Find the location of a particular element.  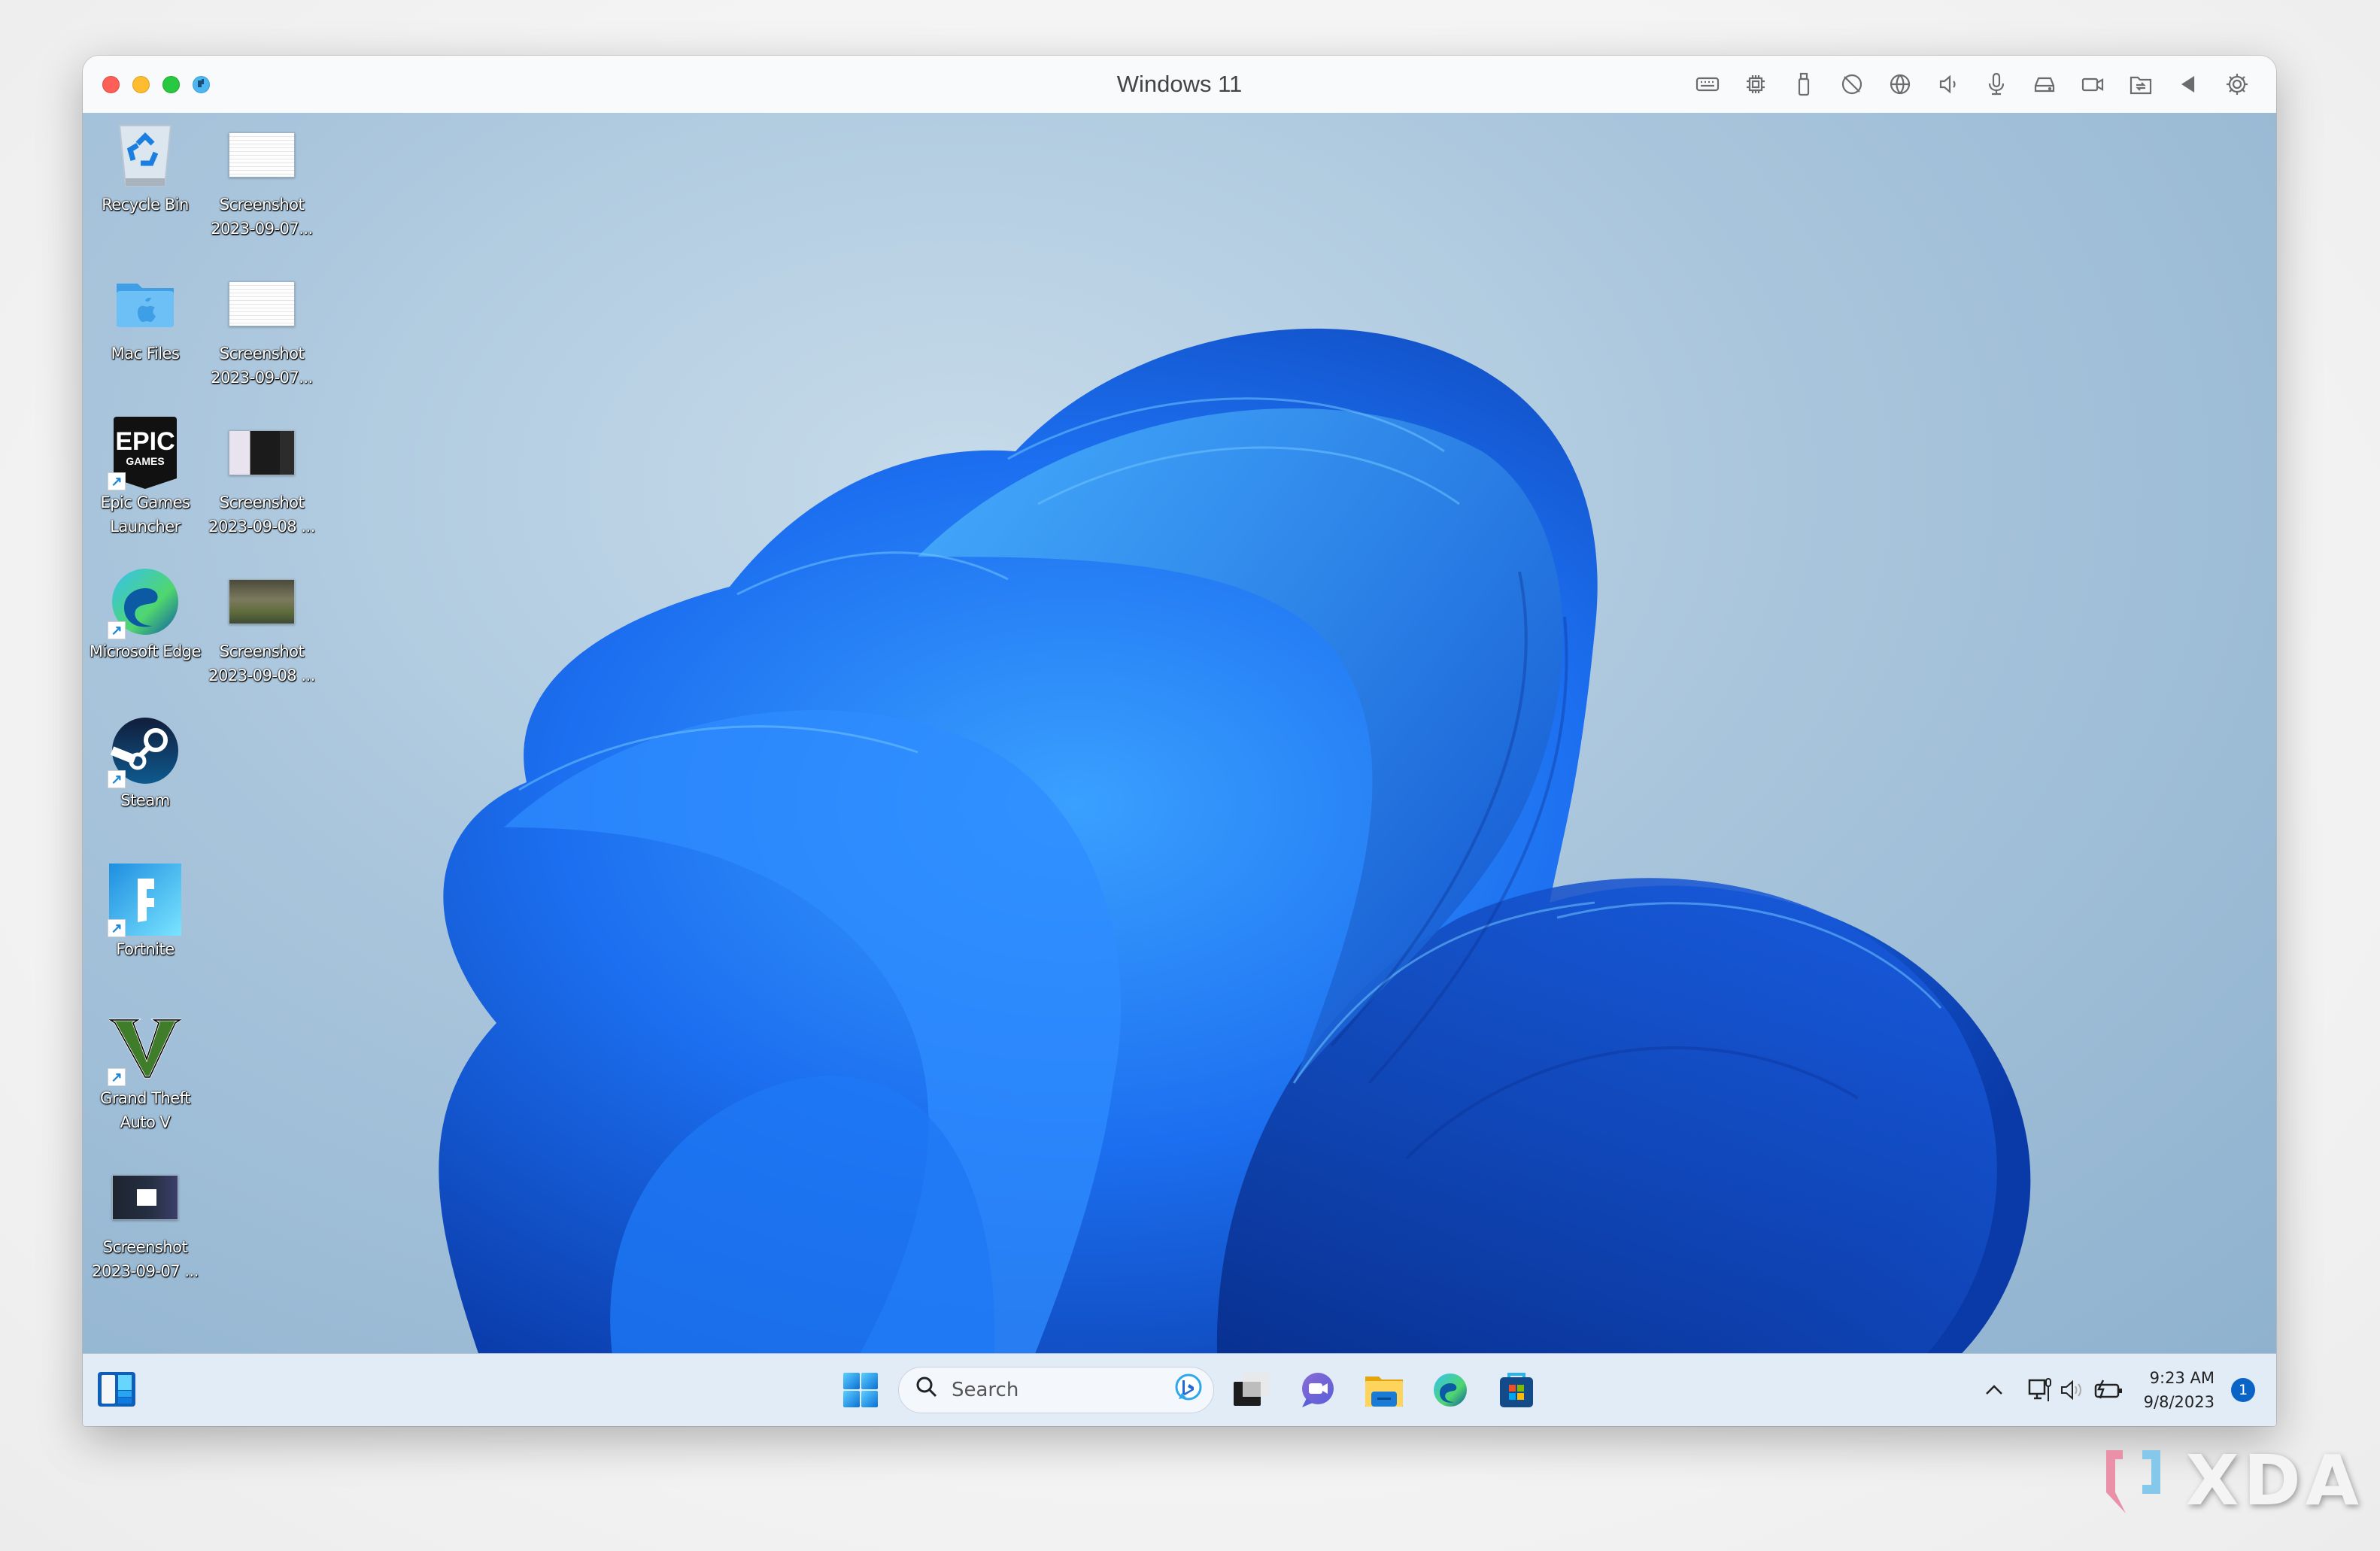

edge-icon: ↗ is located at coordinates (145, 601).